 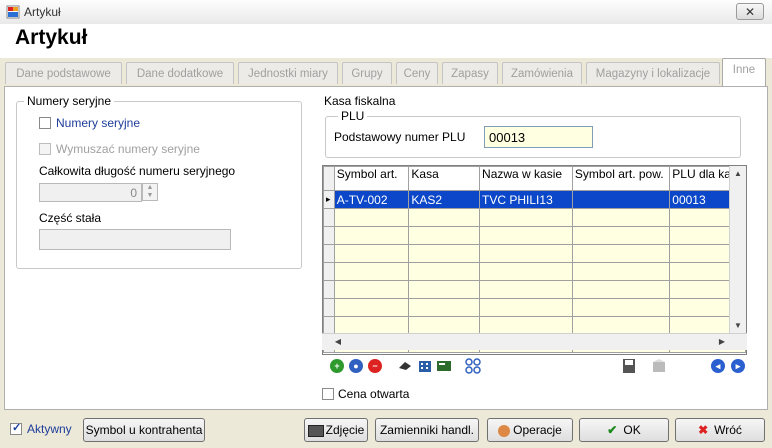 What do you see at coordinates (374, 394) in the screenshot?
I see `cena-otwarta-label: Cena otwarta` at bounding box center [374, 394].